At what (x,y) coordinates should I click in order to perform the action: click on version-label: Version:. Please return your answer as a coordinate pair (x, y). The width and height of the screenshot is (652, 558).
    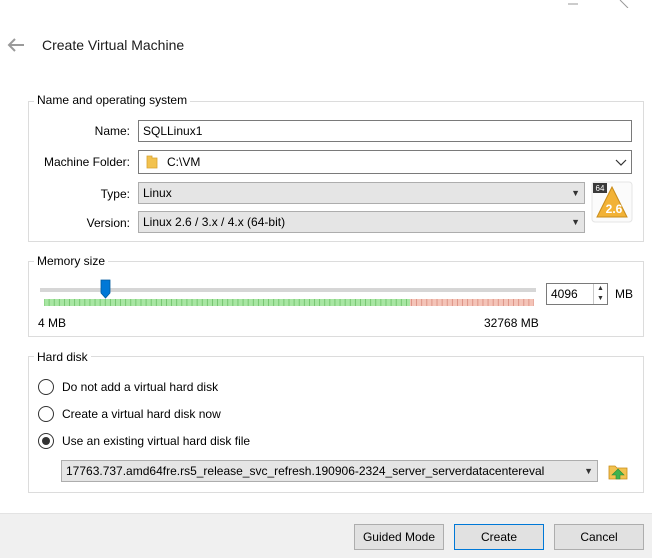
    Looking at the image, I should click on (108, 223).